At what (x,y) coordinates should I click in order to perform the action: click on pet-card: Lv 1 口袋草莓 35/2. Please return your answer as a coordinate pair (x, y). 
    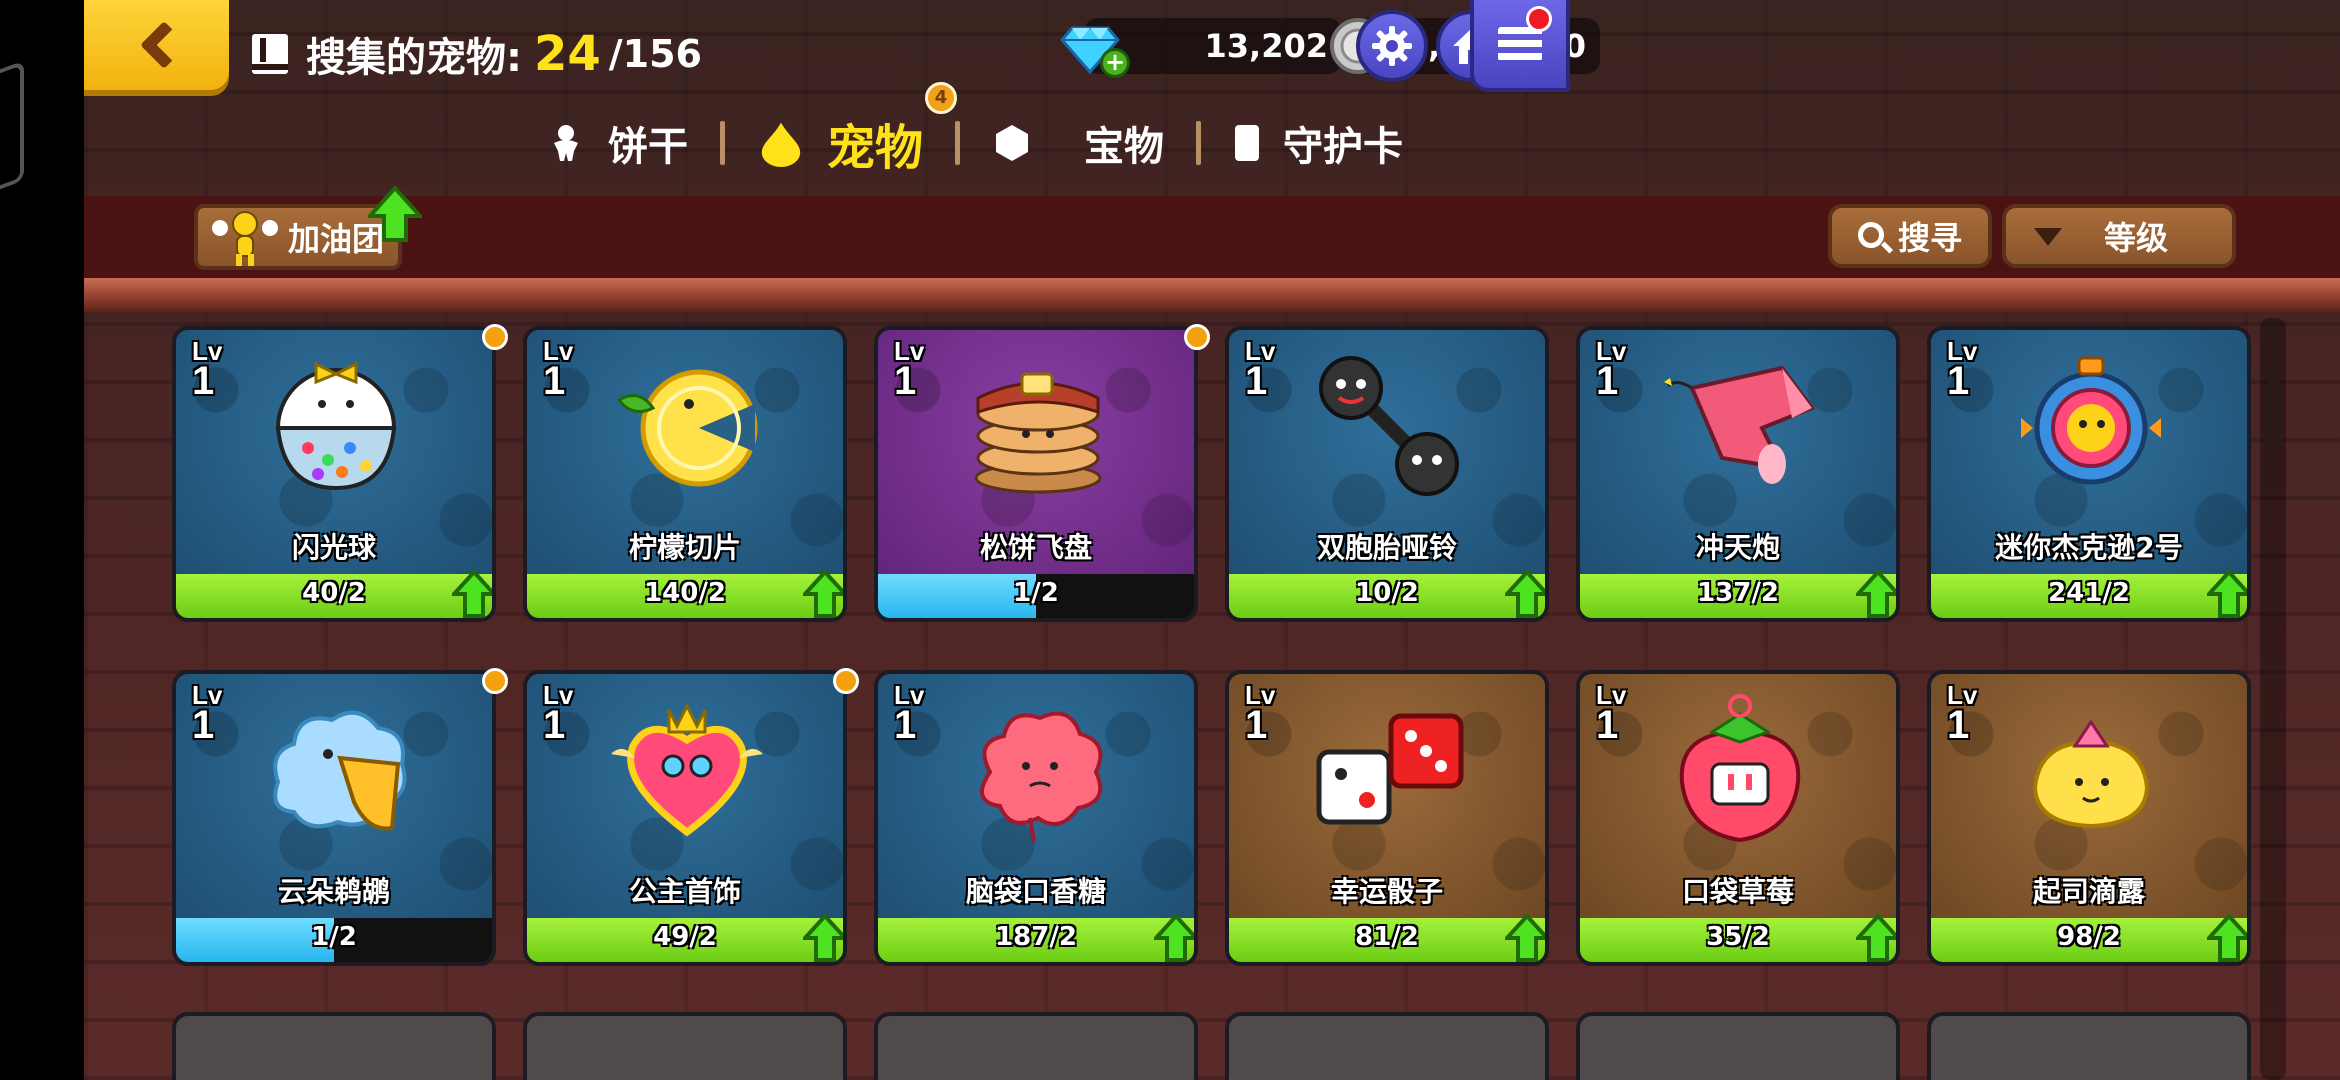
    Looking at the image, I should click on (1738, 818).